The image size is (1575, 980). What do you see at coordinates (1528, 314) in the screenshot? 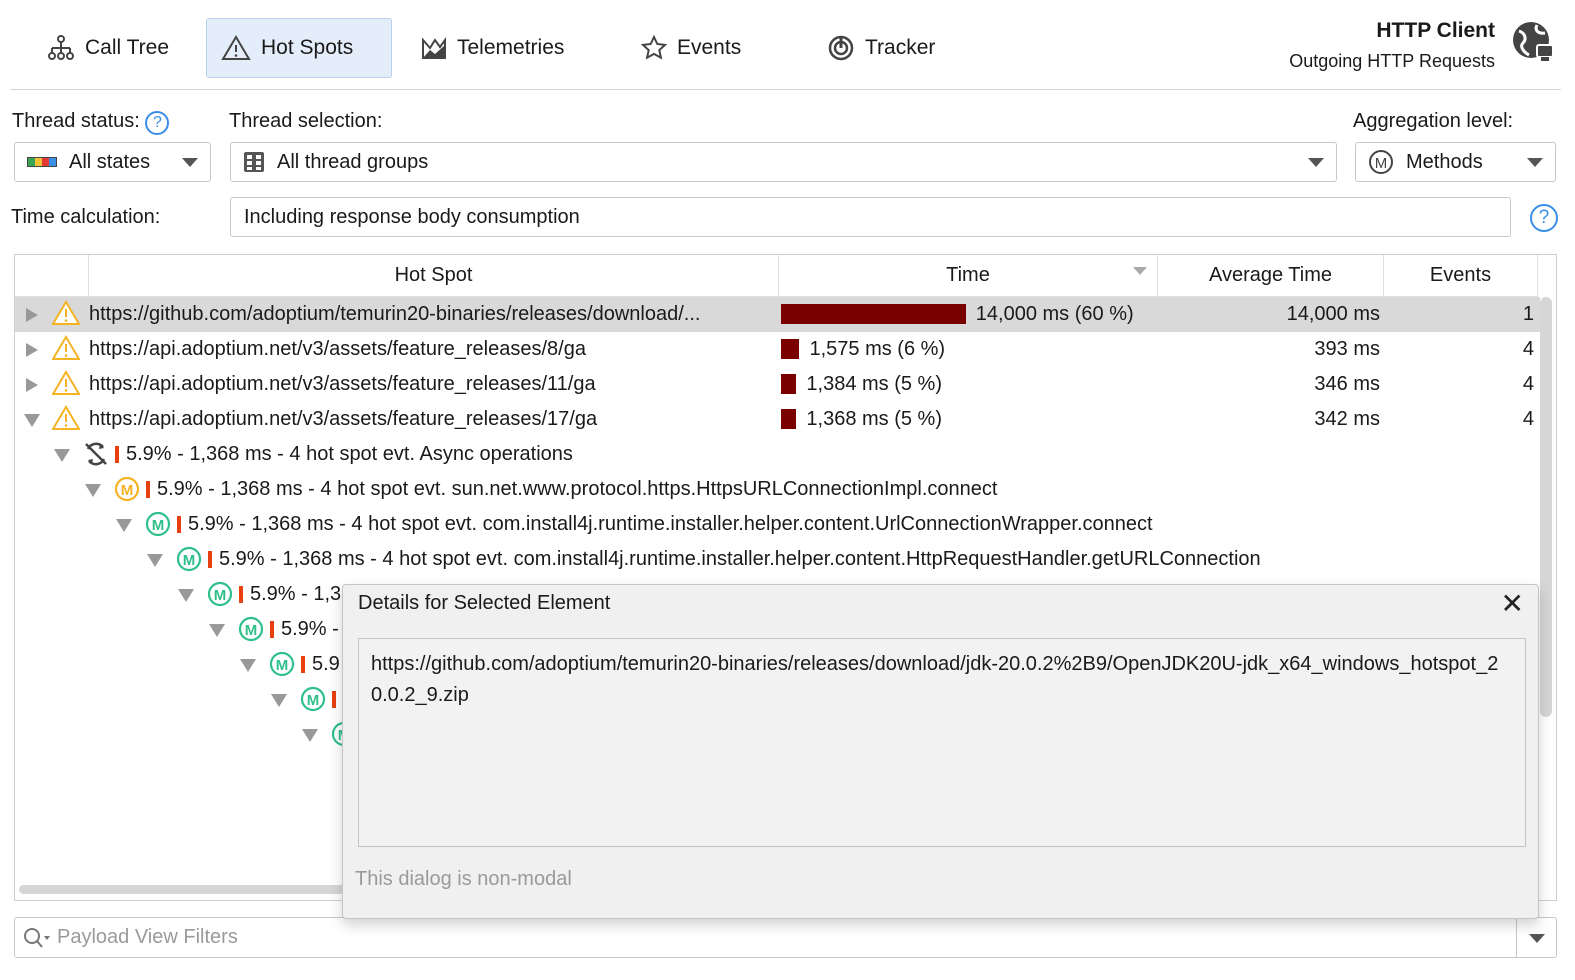
I see `events-cell: 1` at bounding box center [1528, 314].